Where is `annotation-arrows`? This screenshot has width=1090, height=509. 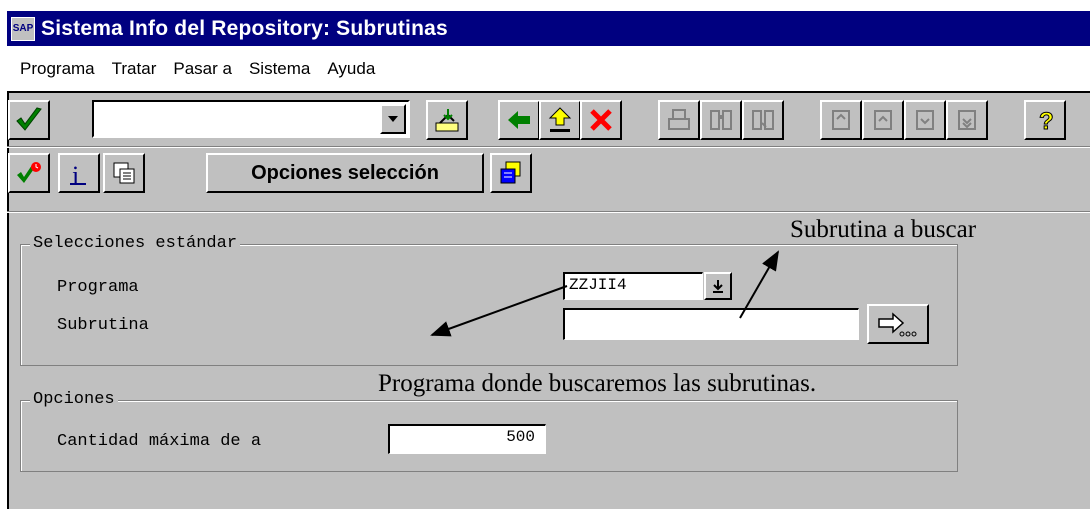 annotation-arrows is located at coordinates (604, 293).